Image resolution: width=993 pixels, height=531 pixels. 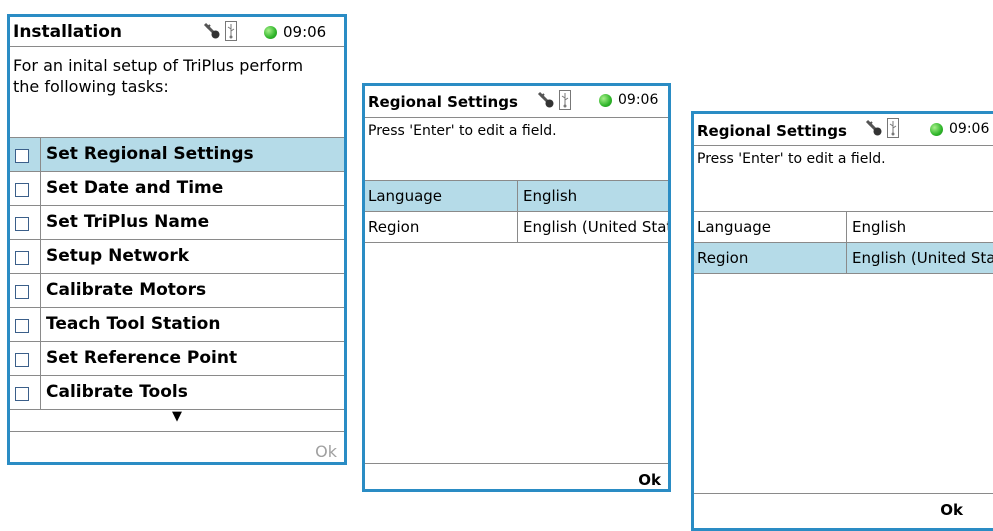 I want to click on task-row: Calibrate Tools, so click(x=177, y=393).